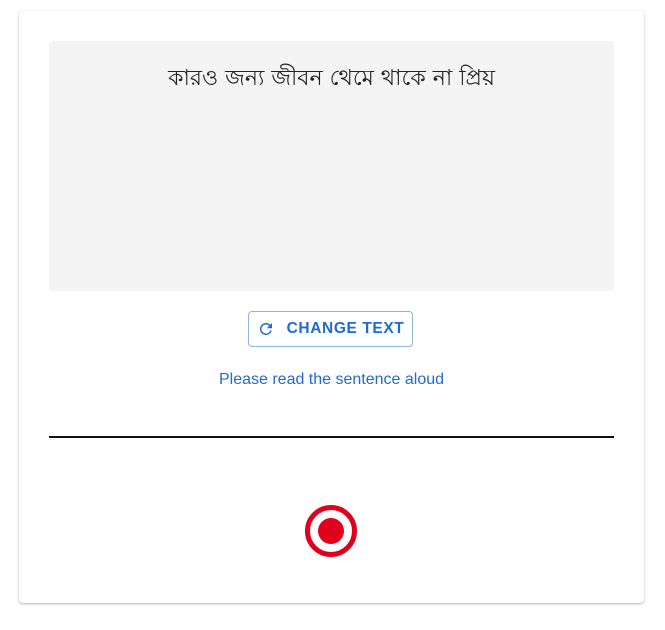 The height and width of the screenshot is (630, 665). Describe the element at coordinates (266, 329) in the screenshot. I see `refresh-icon` at that location.